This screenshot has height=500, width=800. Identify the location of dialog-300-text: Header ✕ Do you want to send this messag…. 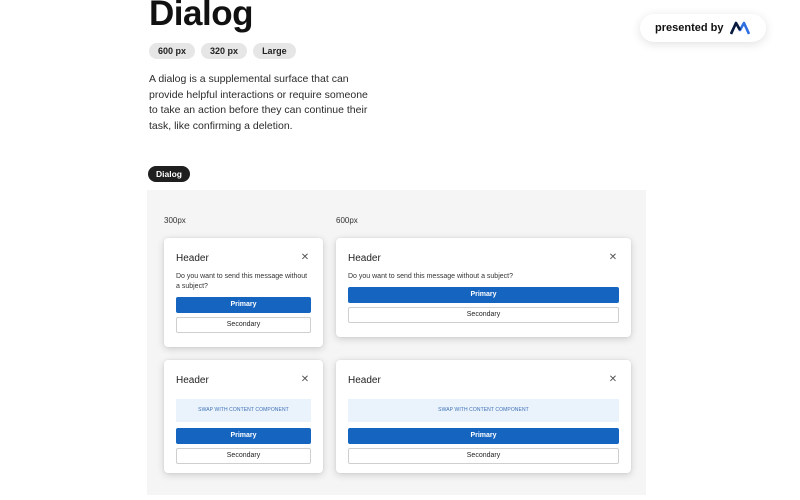
(243, 292).